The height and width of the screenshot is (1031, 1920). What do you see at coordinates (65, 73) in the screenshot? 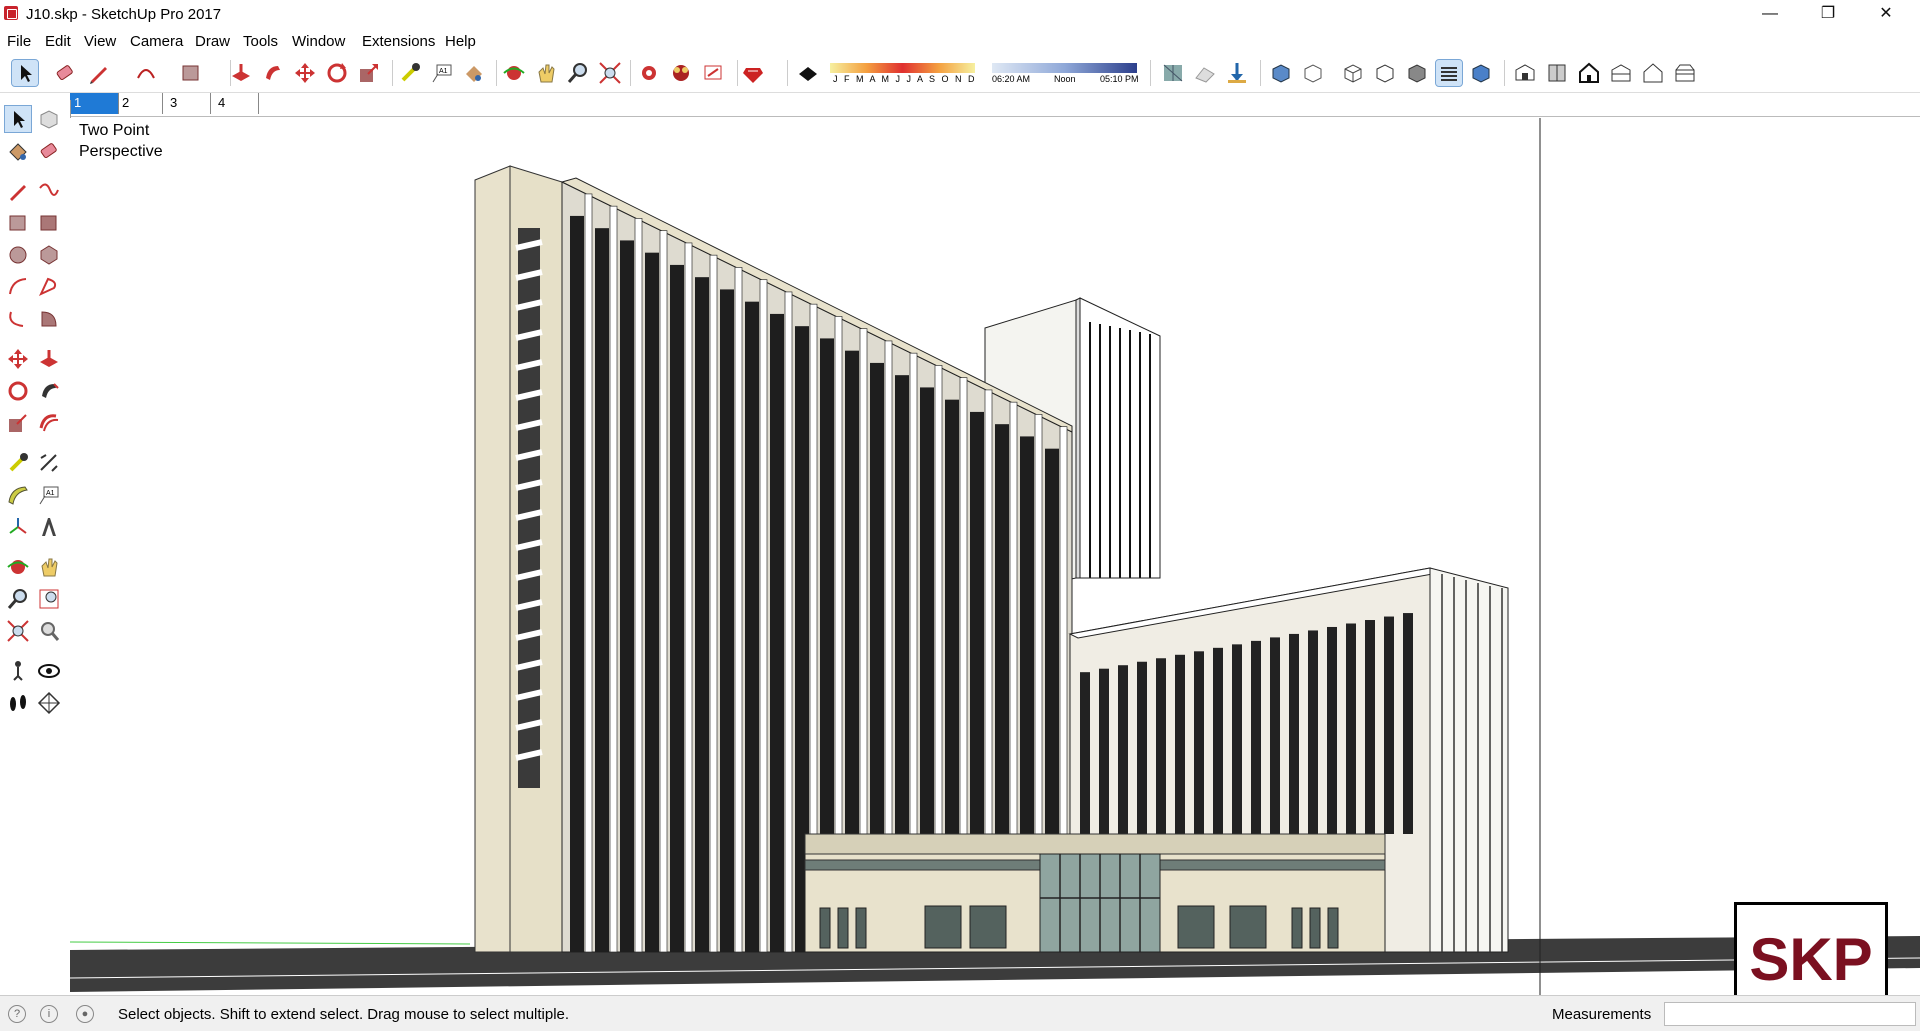
I see `eraser-tool-icon` at bounding box center [65, 73].